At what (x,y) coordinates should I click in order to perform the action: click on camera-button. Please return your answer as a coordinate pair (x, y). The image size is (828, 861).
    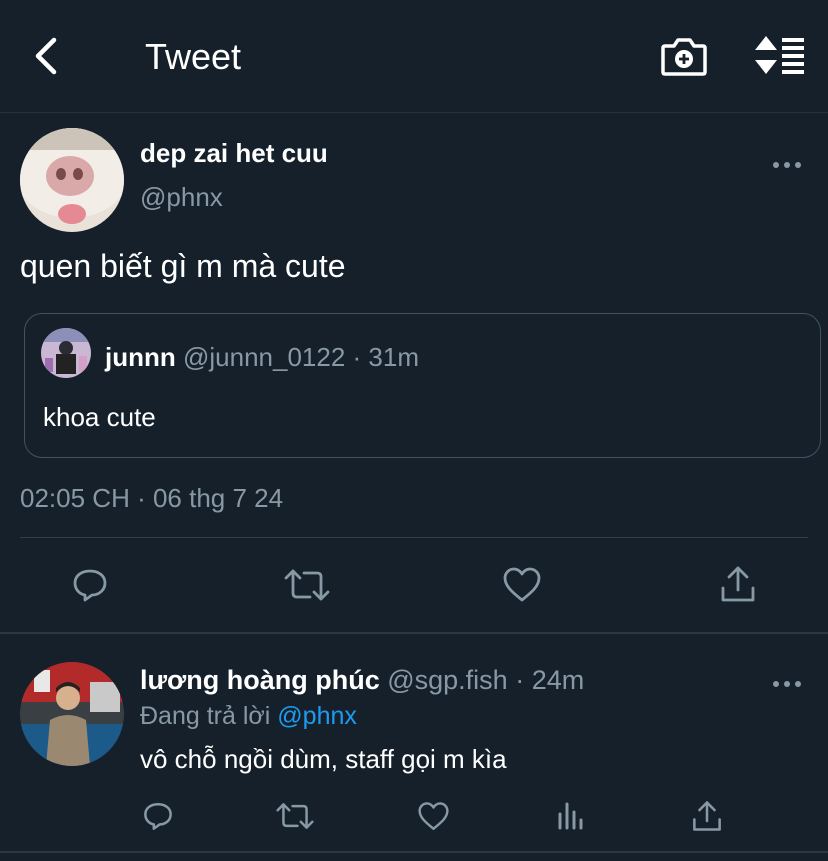
    Looking at the image, I should click on (684, 56).